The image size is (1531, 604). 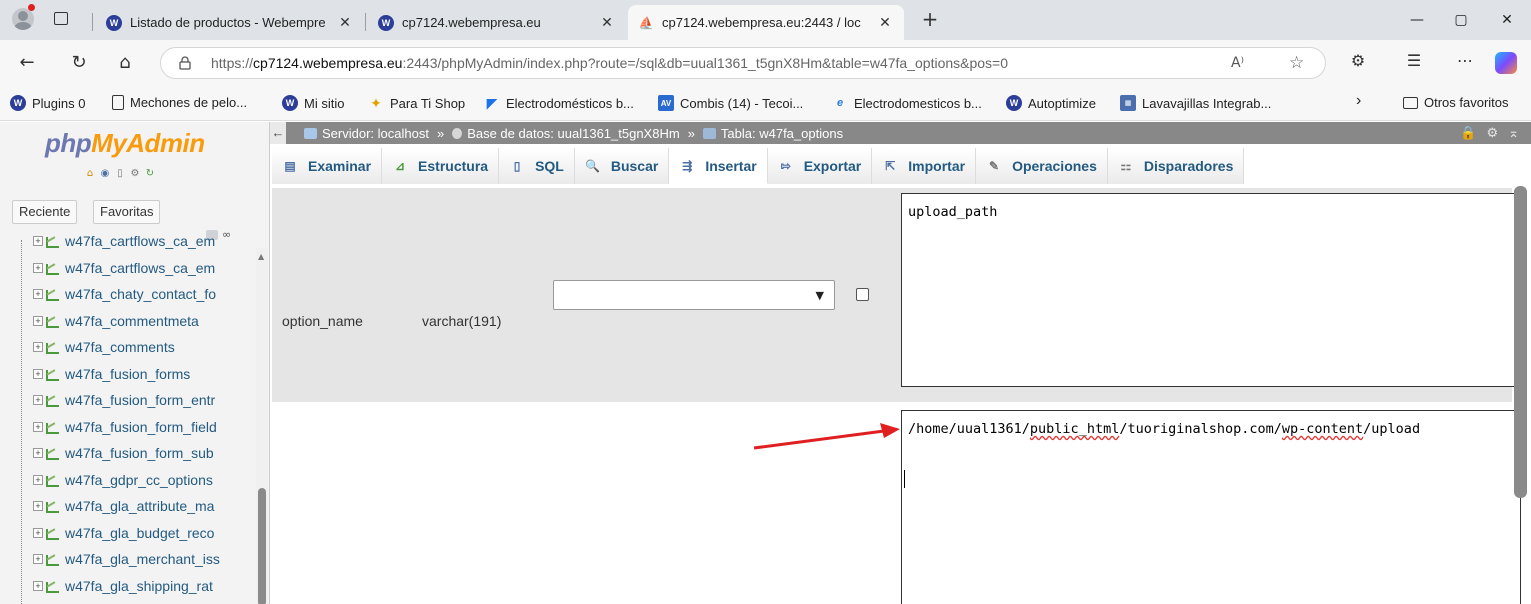 I want to click on favorites-icon: ☰, so click(x=1414, y=60).